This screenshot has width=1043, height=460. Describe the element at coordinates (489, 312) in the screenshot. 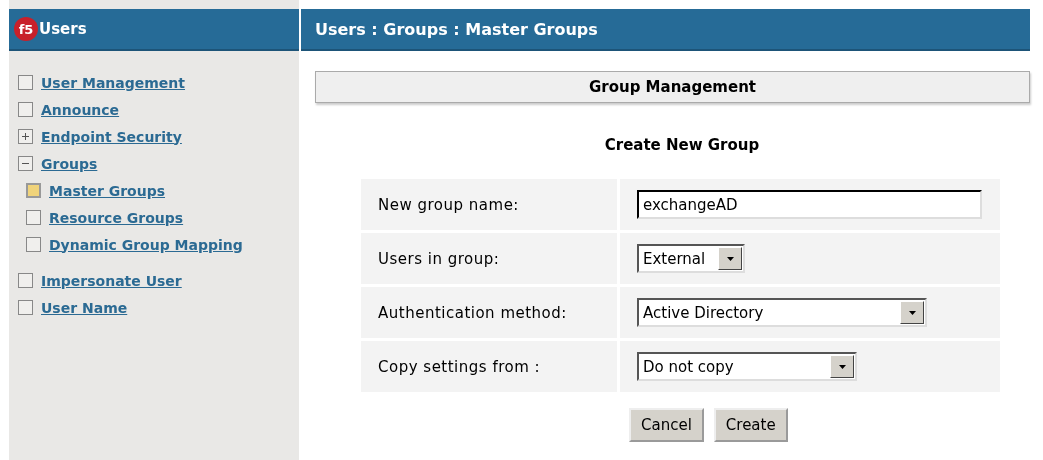

I see `field-label: Authentication method:` at that location.